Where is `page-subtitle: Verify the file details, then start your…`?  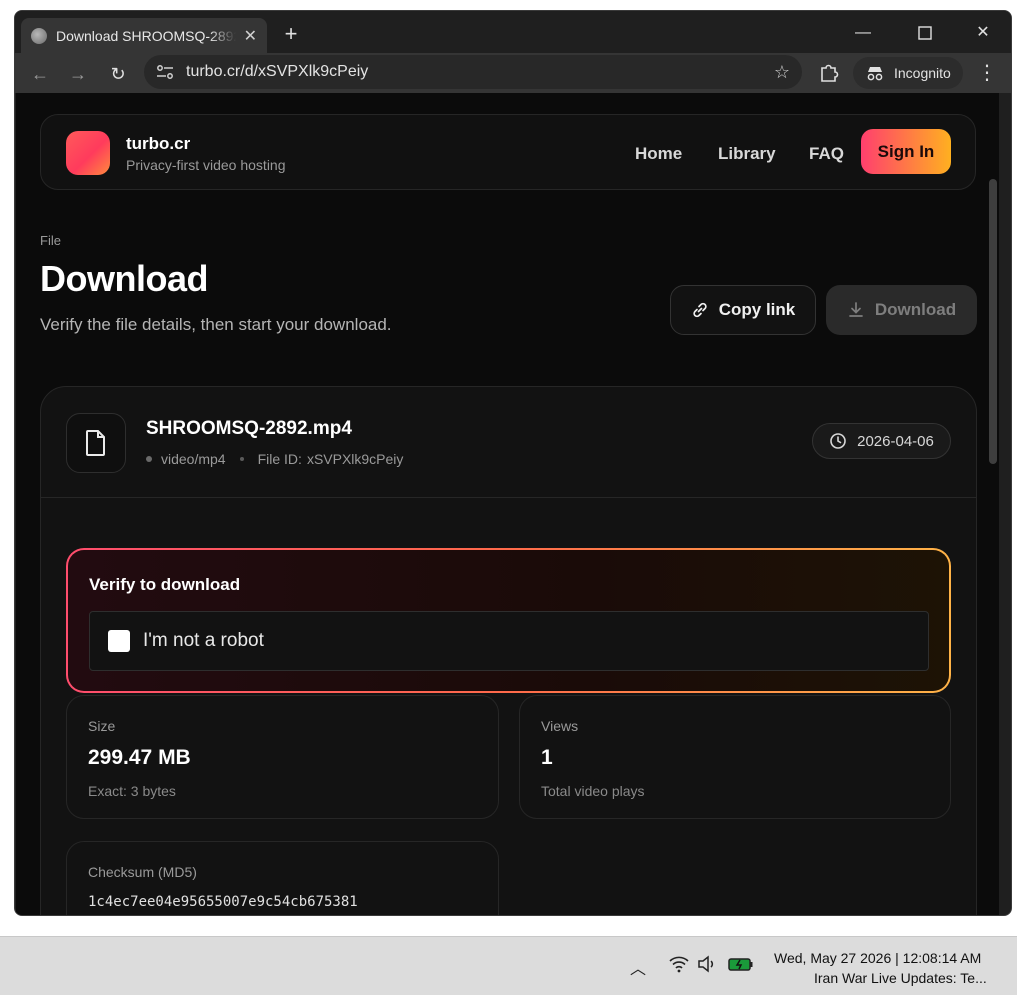
page-subtitle: Verify the file details, then start your… is located at coordinates (216, 324).